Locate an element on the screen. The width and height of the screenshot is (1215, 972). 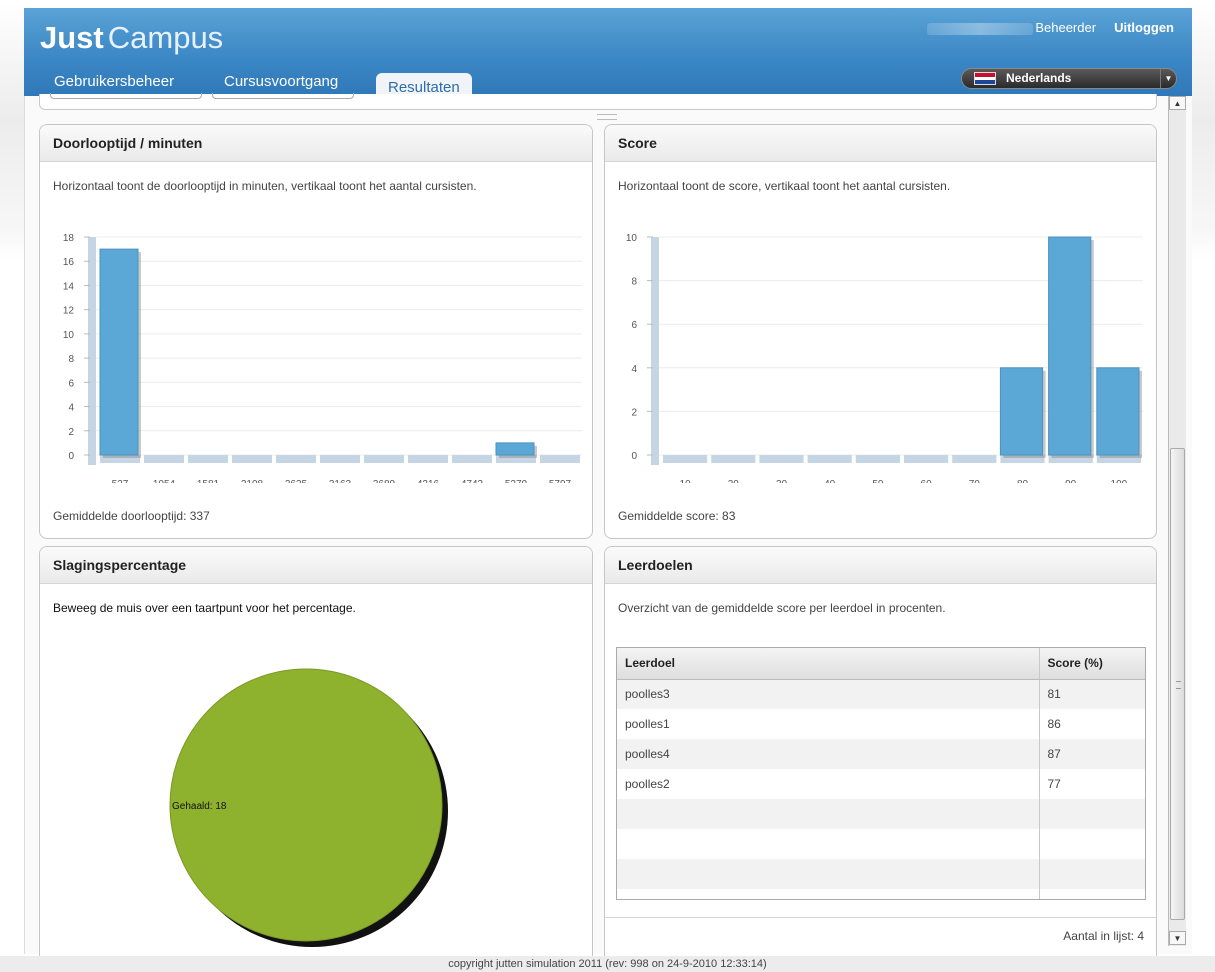
logout-link: Uitloggen is located at coordinates (1144, 27).